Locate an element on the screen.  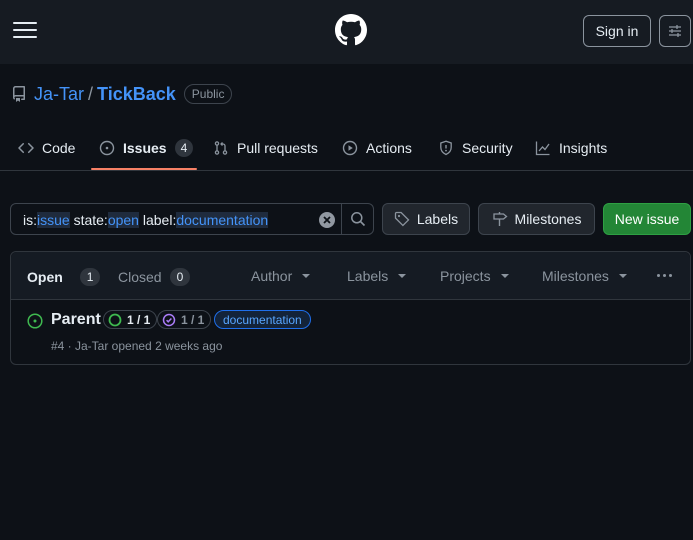
milestone-icon is located at coordinates (500, 219).